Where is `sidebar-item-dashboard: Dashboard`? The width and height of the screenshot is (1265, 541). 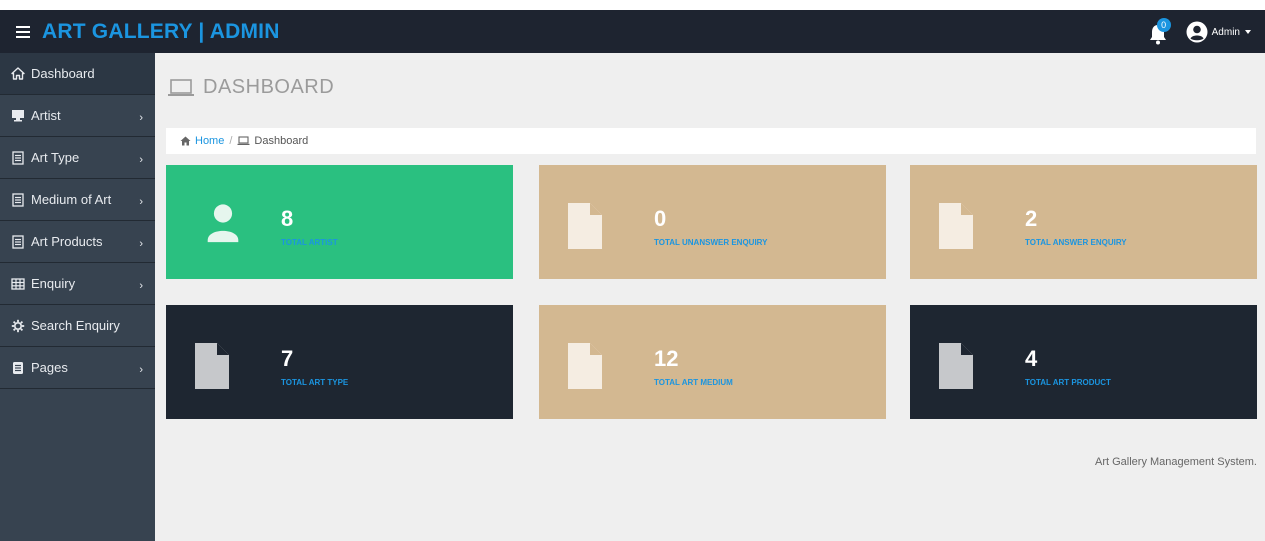 sidebar-item-dashboard: Dashboard is located at coordinates (77, 74).